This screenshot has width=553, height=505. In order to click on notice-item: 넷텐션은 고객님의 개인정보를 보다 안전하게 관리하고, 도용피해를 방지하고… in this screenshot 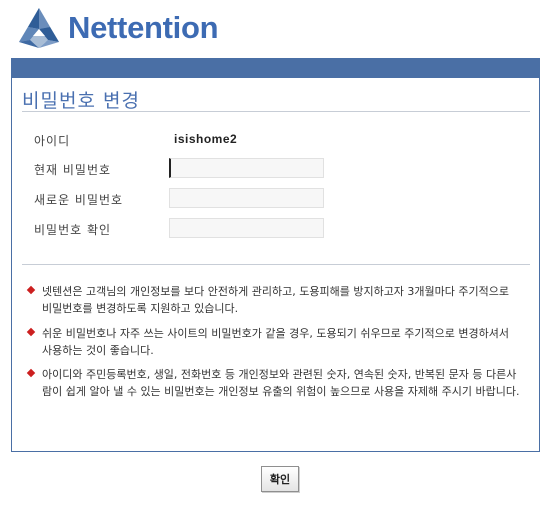, I will do `click(274, 300)`.